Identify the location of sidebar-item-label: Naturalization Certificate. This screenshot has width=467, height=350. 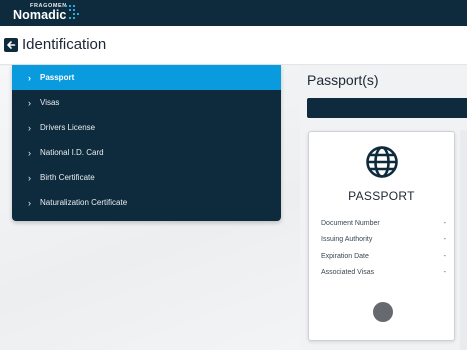
(84, 202).